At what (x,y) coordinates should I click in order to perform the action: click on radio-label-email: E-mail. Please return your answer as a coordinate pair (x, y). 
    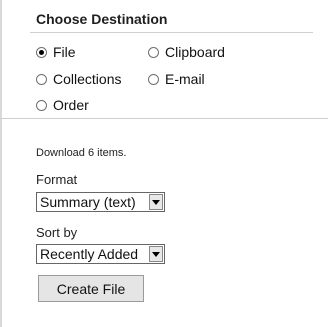
    Looking at the image, I should click on (185, 79).